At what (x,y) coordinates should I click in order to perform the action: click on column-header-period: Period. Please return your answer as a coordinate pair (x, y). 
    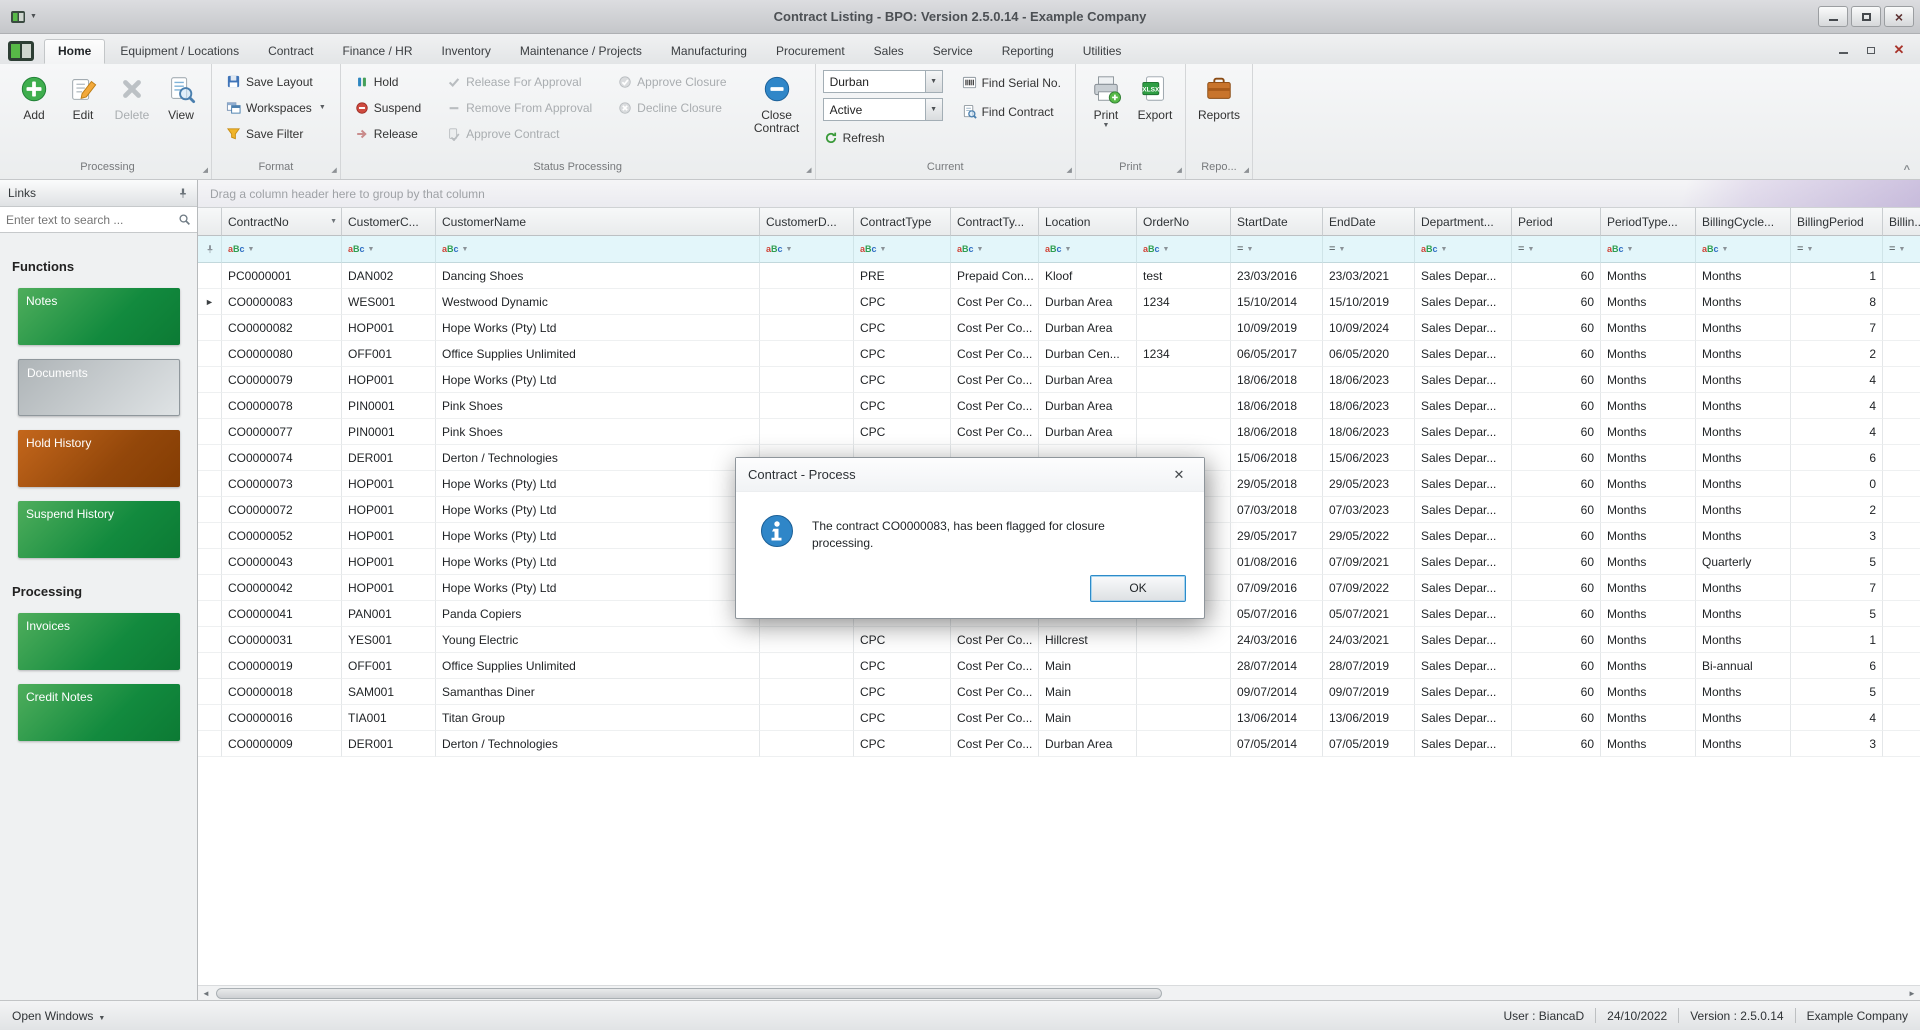
    Looking at the image, I should click on (1556, 222).